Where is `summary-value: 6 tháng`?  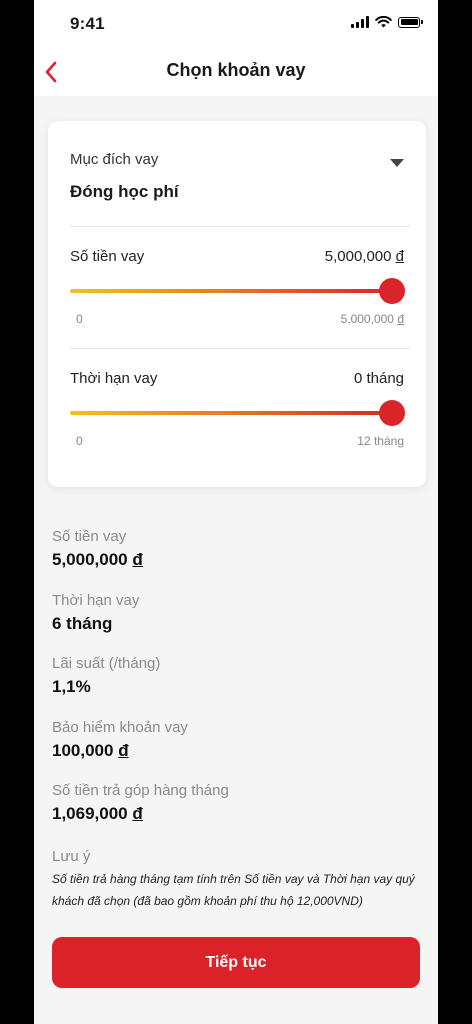
summary-value: 6 tháng is located at coordinates (82, 623).